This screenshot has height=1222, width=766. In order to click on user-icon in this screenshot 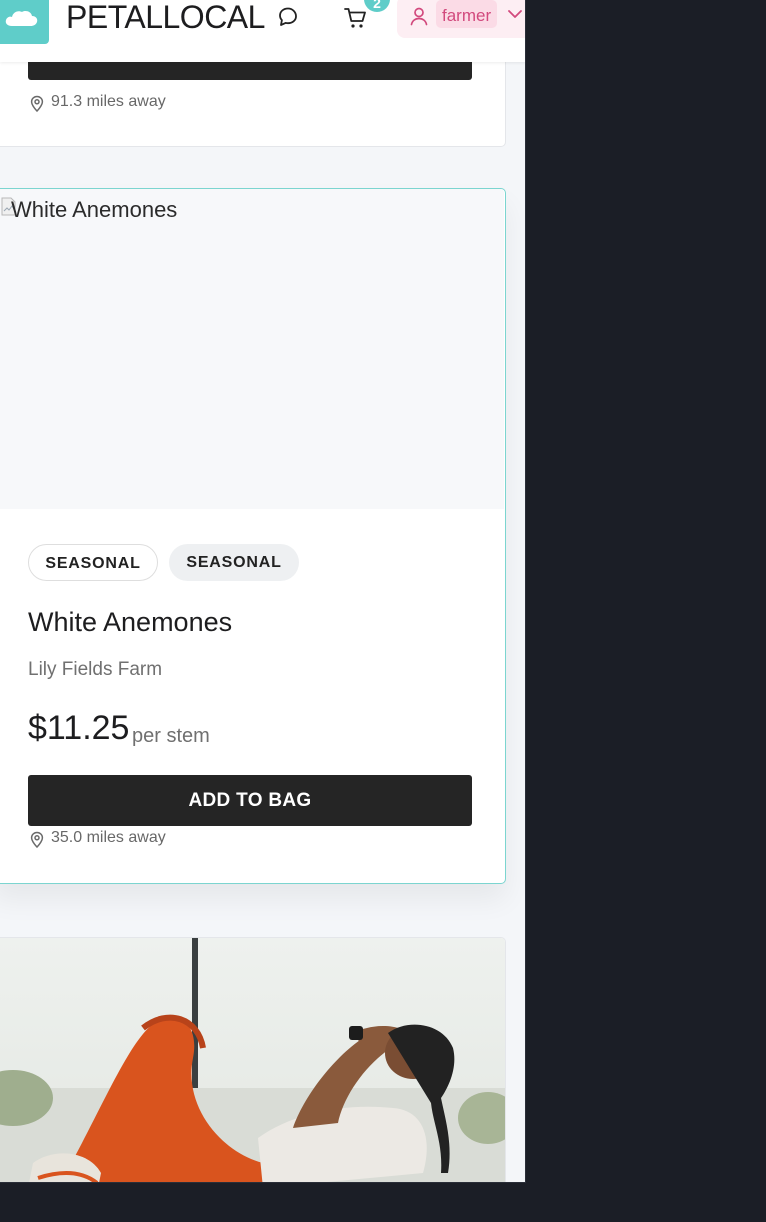, I will do `click(419, 16)`.